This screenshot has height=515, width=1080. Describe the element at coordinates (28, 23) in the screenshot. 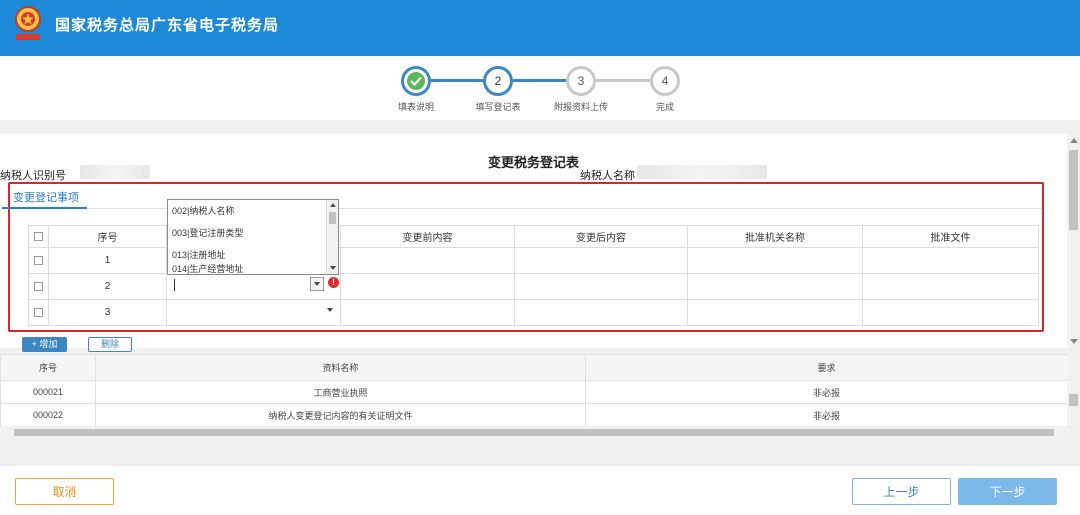

I see `tax-emblem-icon` at that location.